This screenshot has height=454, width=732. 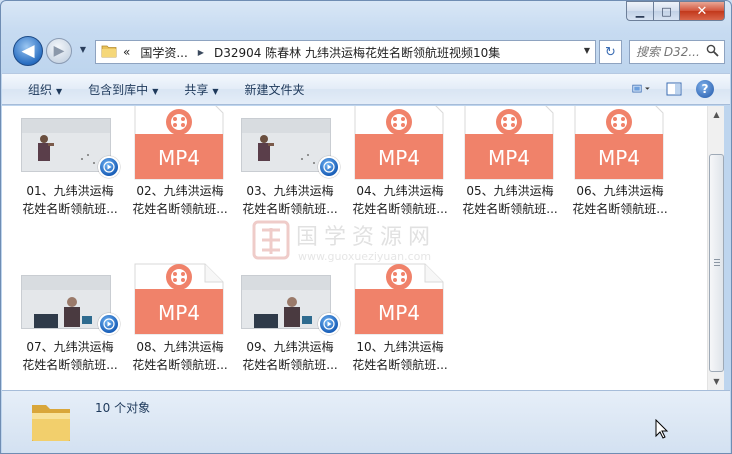 What do you see at coordinates (366, 237) in the screenshot?
I see `watermark-title: 国学资源网` at bounding box center [366, 237].